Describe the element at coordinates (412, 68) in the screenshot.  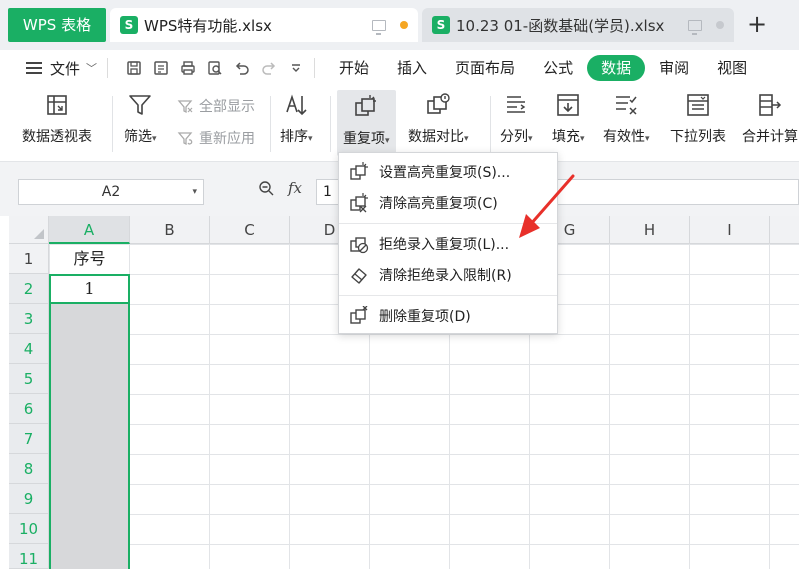
I see `tab-insert: 插入` at that location.